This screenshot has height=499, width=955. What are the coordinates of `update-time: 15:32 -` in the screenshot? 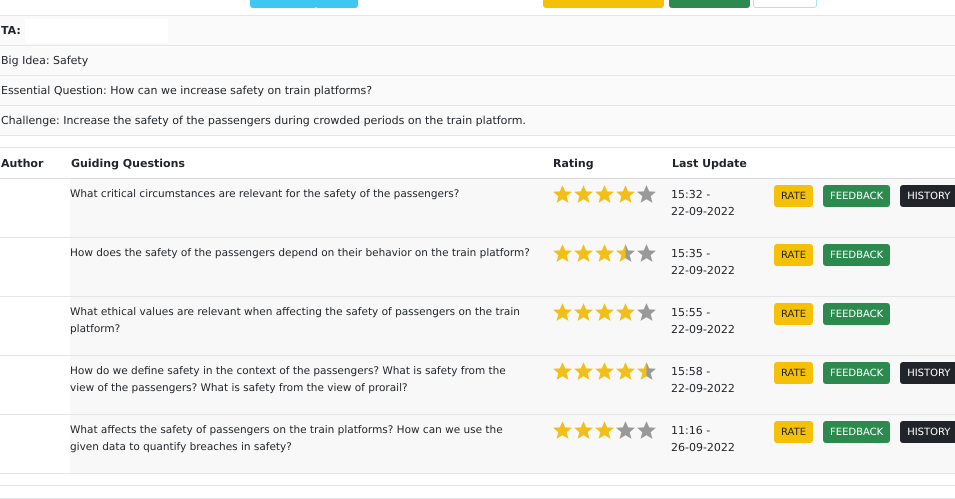 It's located at (690, 195).